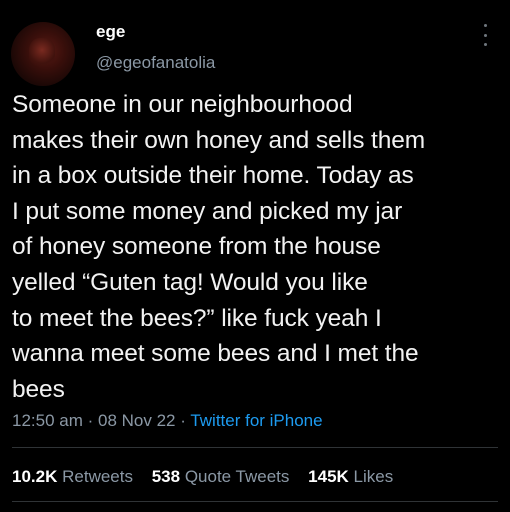 Image resolution: width=510 pixels, height=512 pixels. I want to click on author-name: ege, so click(110, 32).